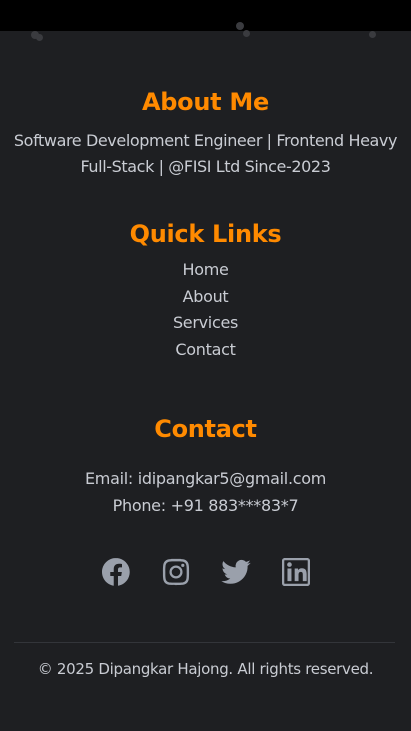 This screenshot has height=731, width=411. Describe the element at coordinates (205, 478) in the screenshot. I see `contact-email: Email: idipangkar5@gmail.com` at that location.